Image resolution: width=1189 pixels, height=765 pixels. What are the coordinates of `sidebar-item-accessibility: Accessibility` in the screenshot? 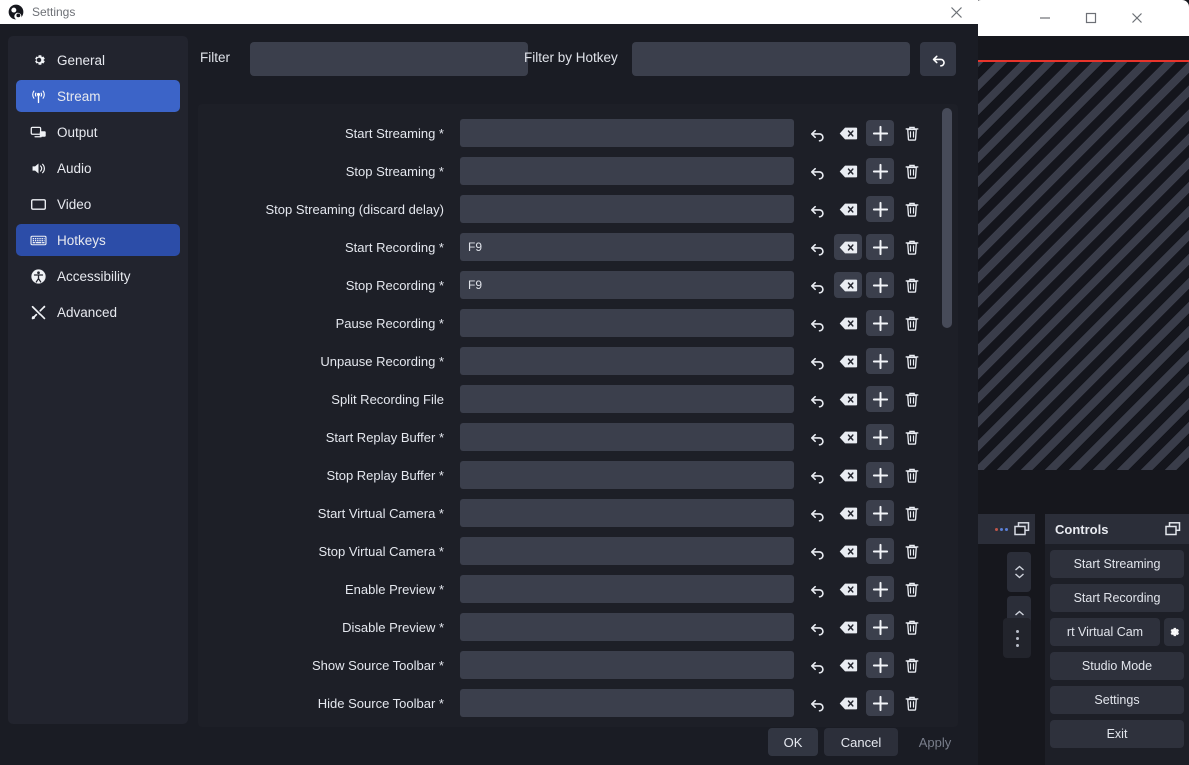 It's located at (98, 276).